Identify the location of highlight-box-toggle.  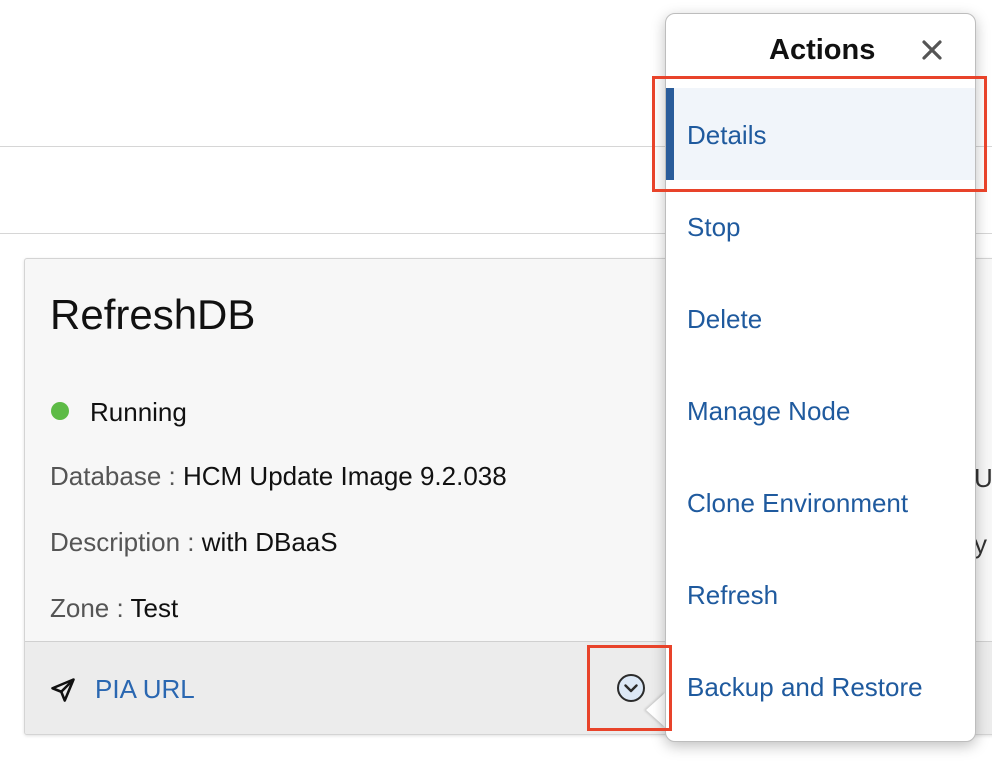
(629, 688).